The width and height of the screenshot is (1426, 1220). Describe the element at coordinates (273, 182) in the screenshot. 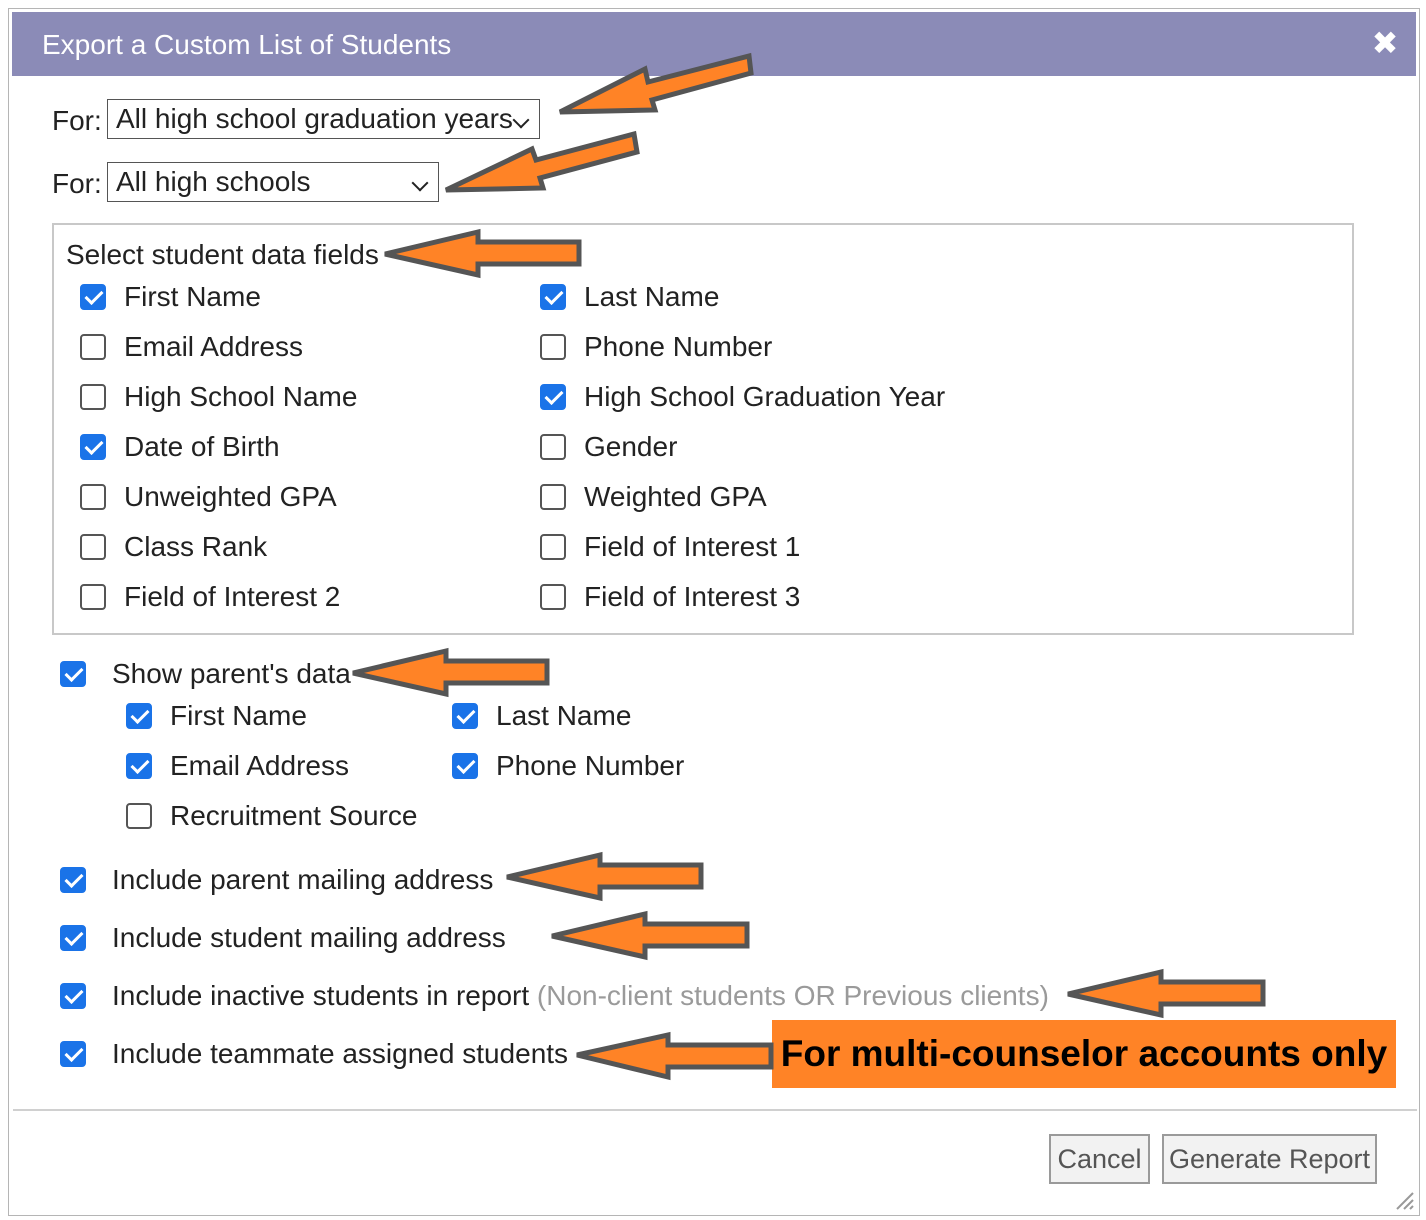

I see `high-school-select: All high schools` at that location.